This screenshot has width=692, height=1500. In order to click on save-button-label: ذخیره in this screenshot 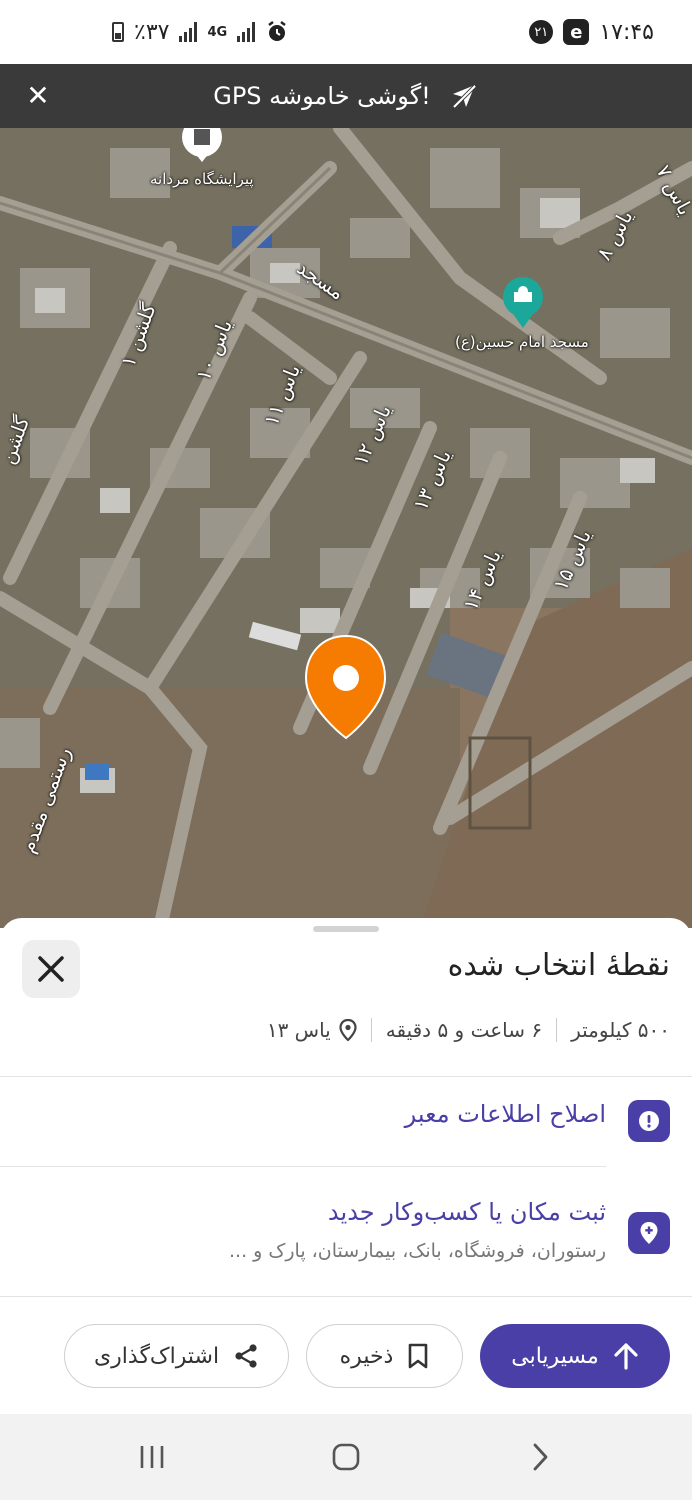, I will do `click(366, 1356)`.